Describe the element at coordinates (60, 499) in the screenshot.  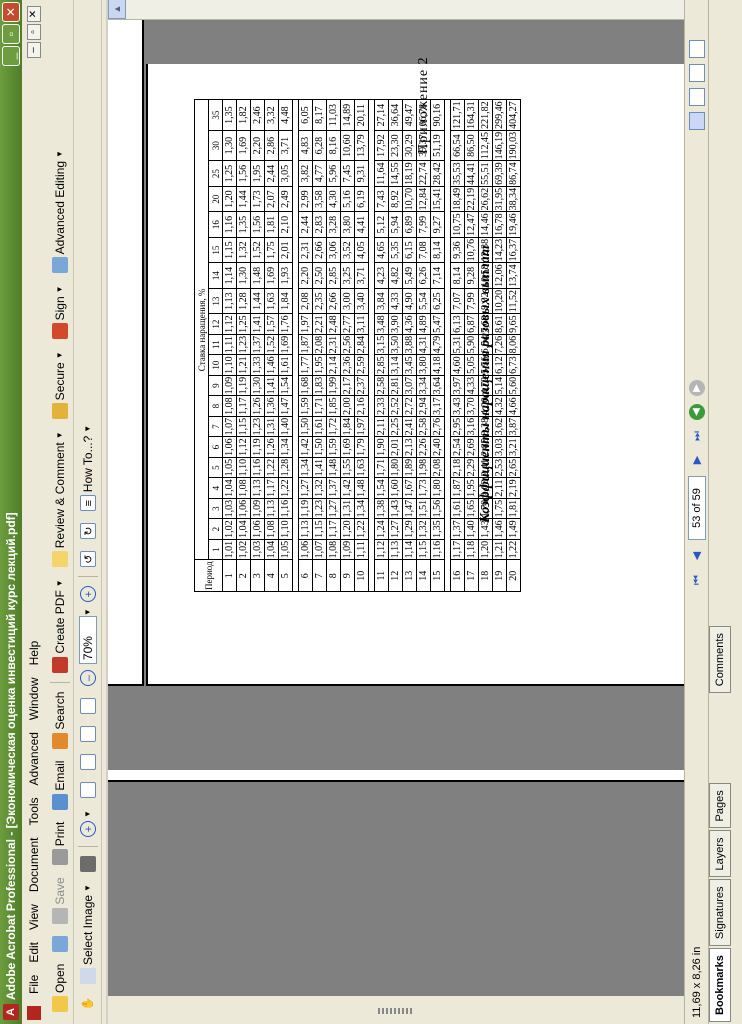
I see `review-comment-button: Review & Comment ▼` at that location.